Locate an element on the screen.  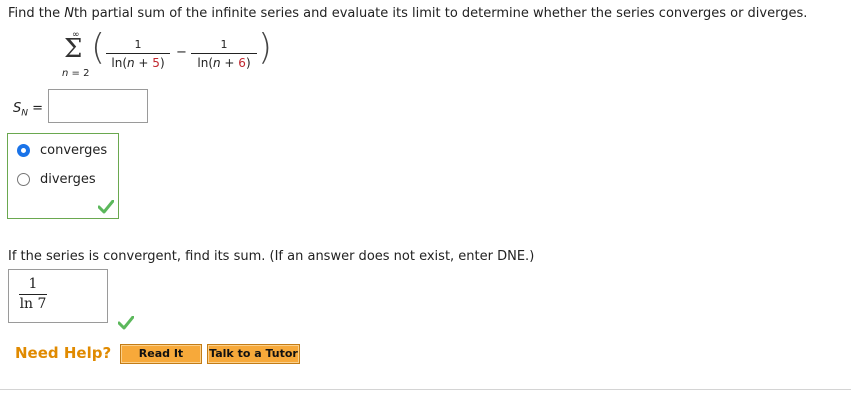
answer-numerator: 1 is located at coordinates (33, 284).